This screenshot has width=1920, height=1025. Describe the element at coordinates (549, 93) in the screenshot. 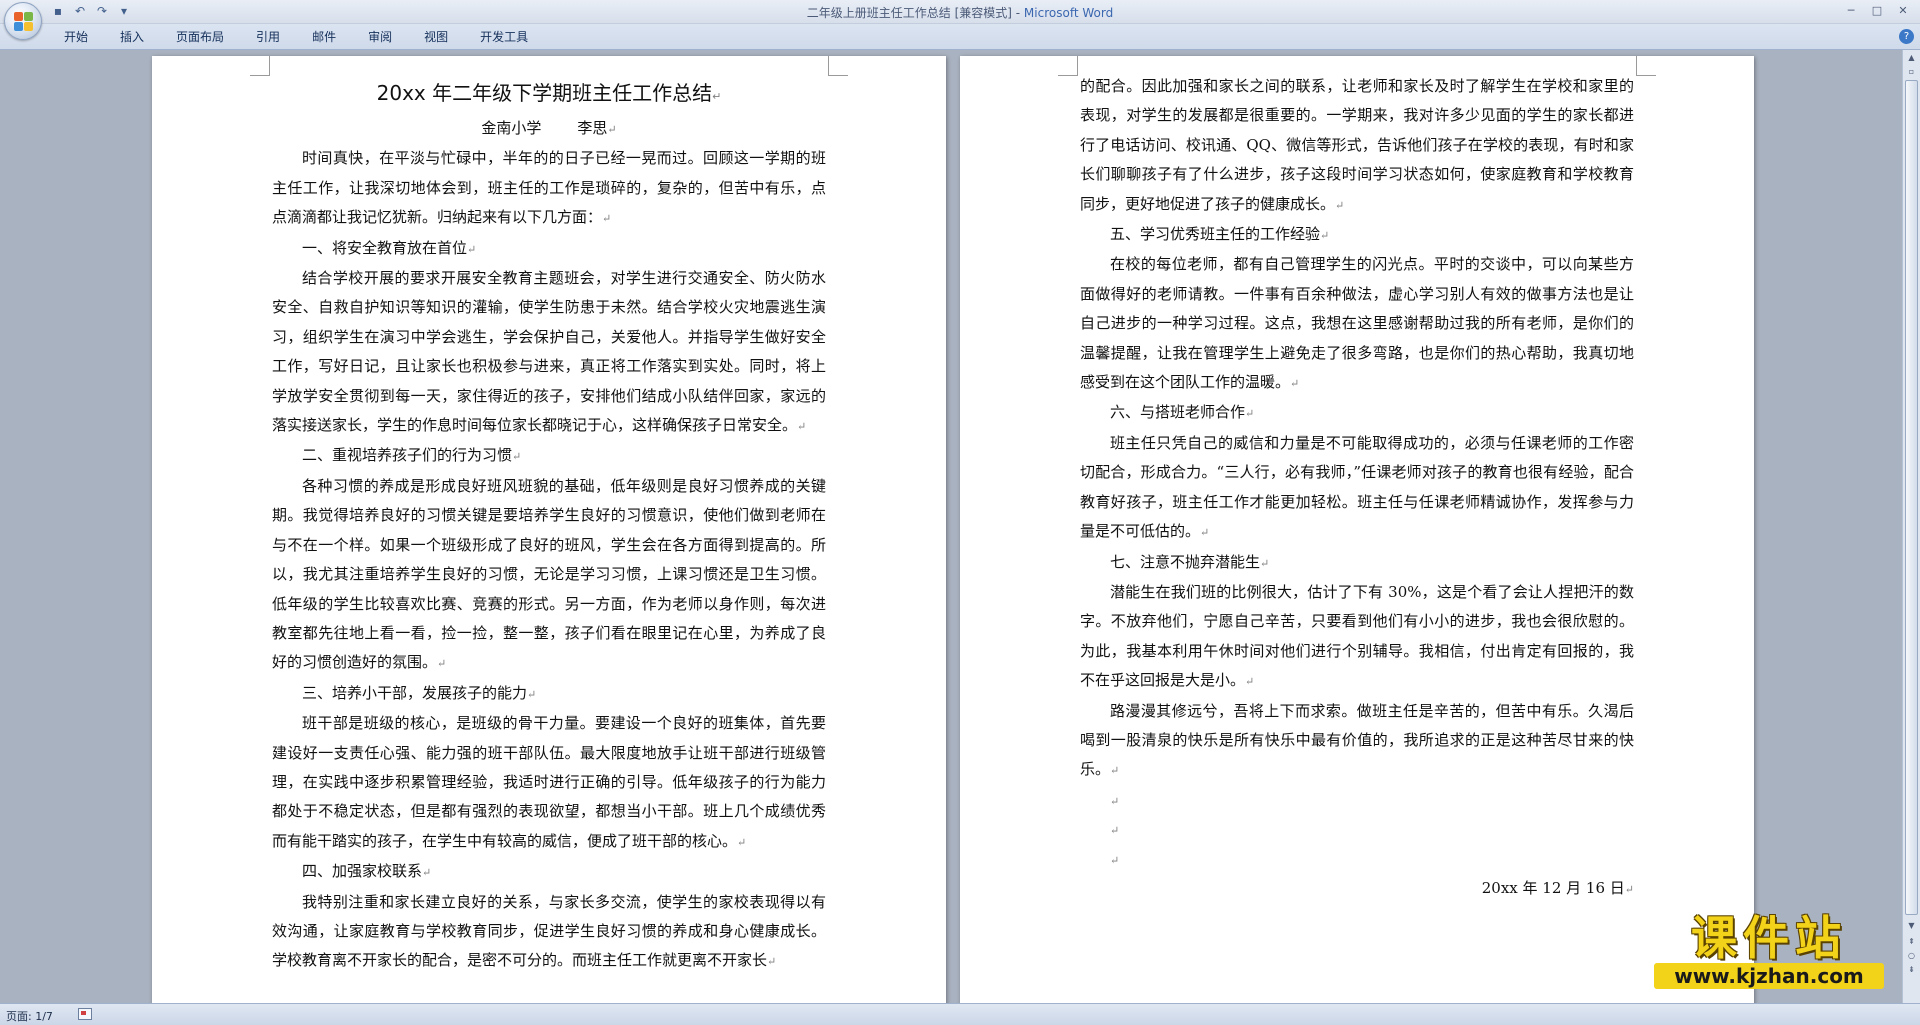

I see `document-title: 20xx 年二年级下学期班主任工作总结↵` at that location.